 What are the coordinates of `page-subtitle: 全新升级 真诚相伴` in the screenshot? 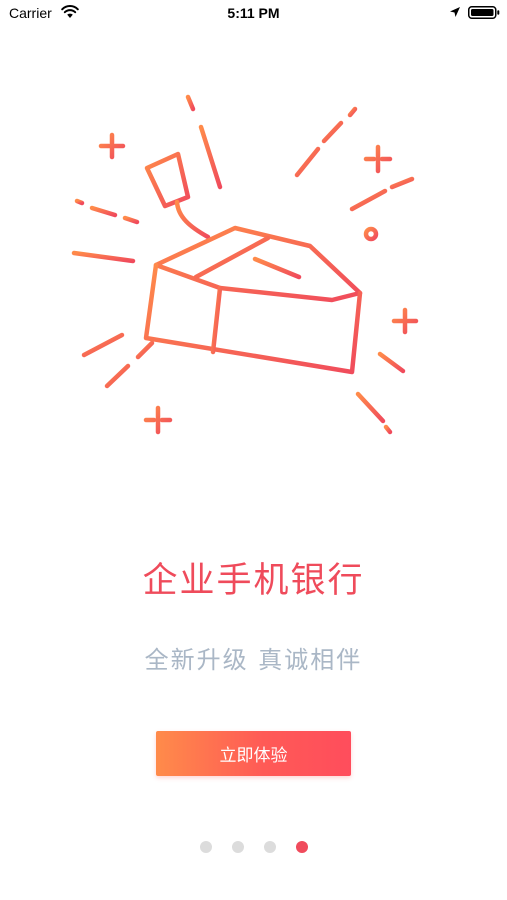 It's located at (253, 660).